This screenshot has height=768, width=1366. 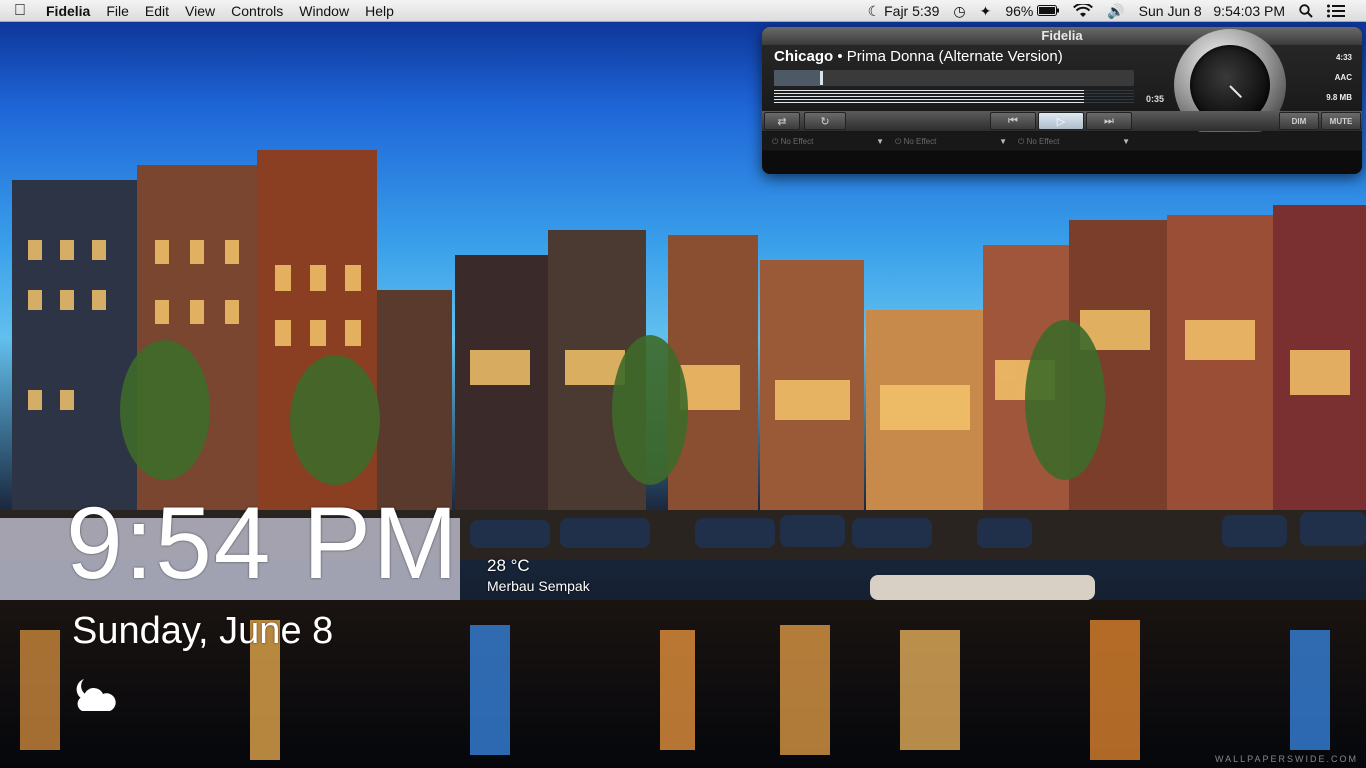 I want to click on prayer-time-text: Fajr 5:39, so click(x=912, y=10).